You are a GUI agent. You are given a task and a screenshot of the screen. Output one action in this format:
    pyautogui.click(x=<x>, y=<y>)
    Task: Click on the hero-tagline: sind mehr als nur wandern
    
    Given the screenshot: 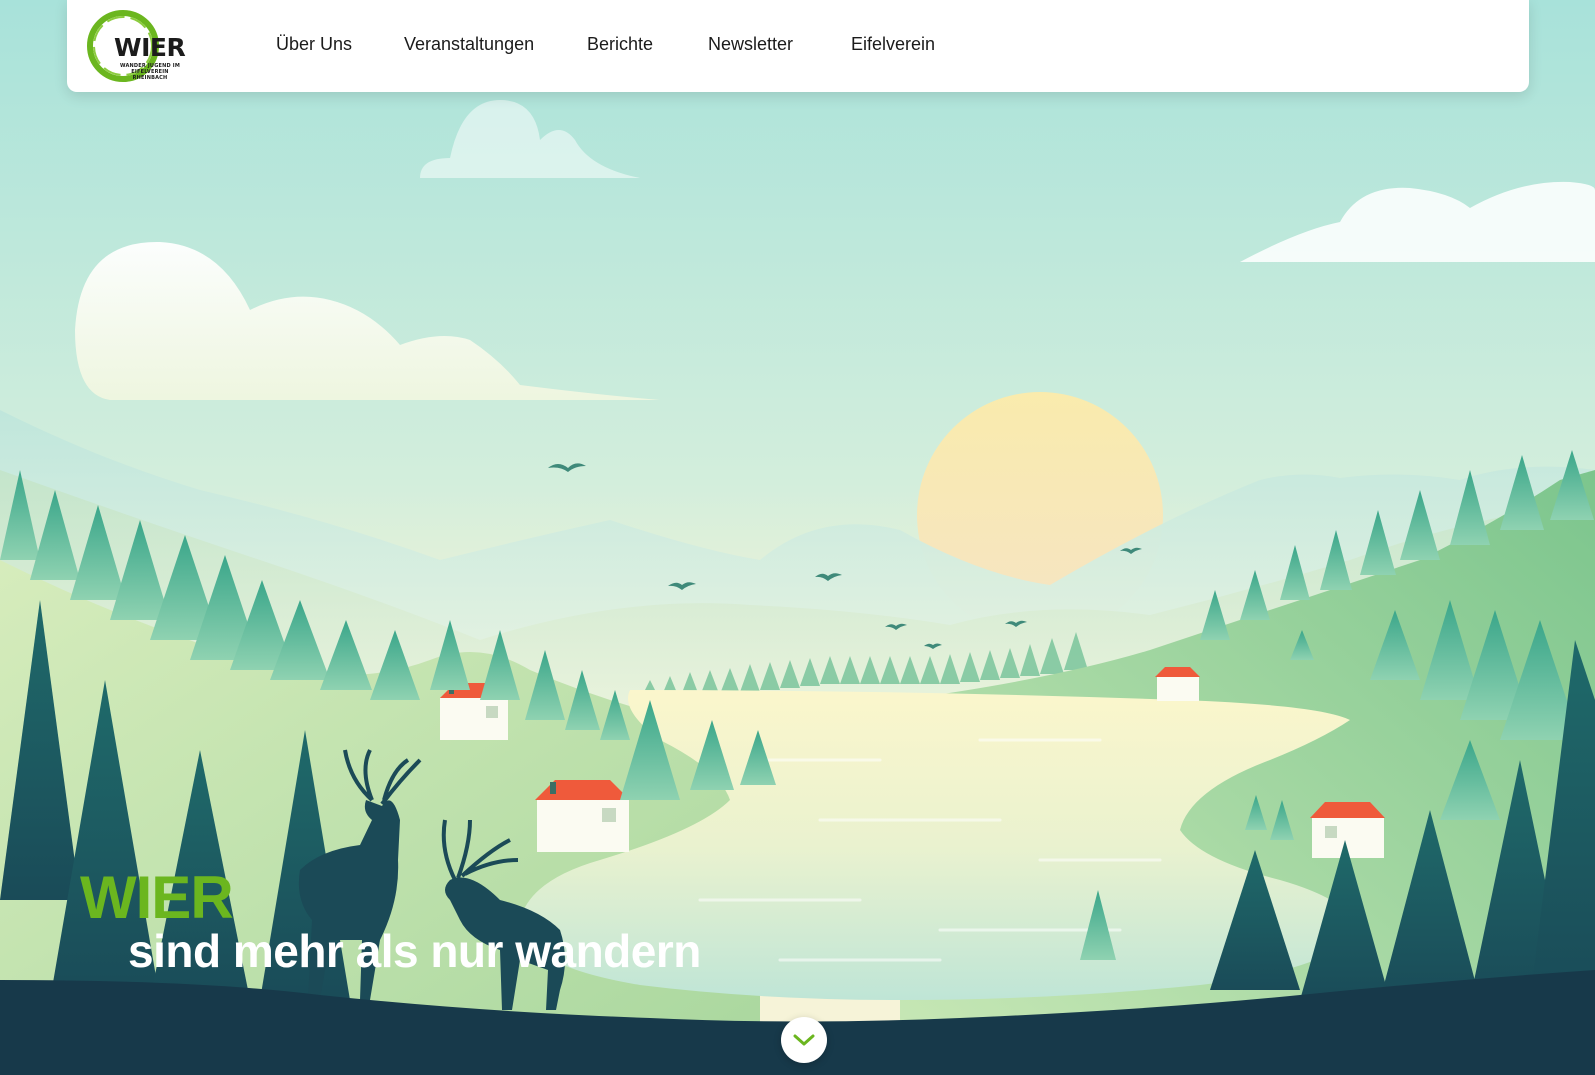 What is the action you would take?
    pyautogui.click(x=414, y=951)
    